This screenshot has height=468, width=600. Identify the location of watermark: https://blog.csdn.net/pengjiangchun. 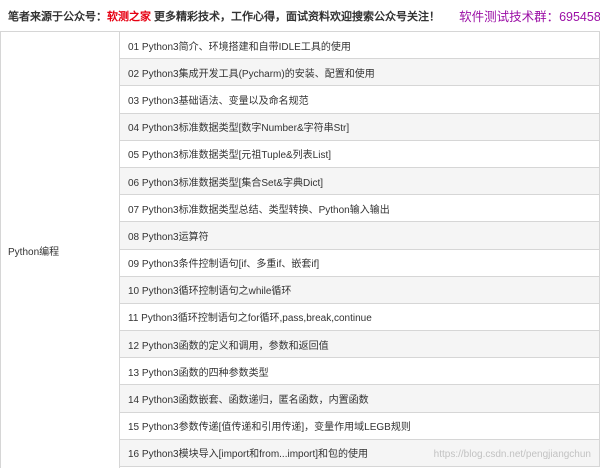
(512, 454).